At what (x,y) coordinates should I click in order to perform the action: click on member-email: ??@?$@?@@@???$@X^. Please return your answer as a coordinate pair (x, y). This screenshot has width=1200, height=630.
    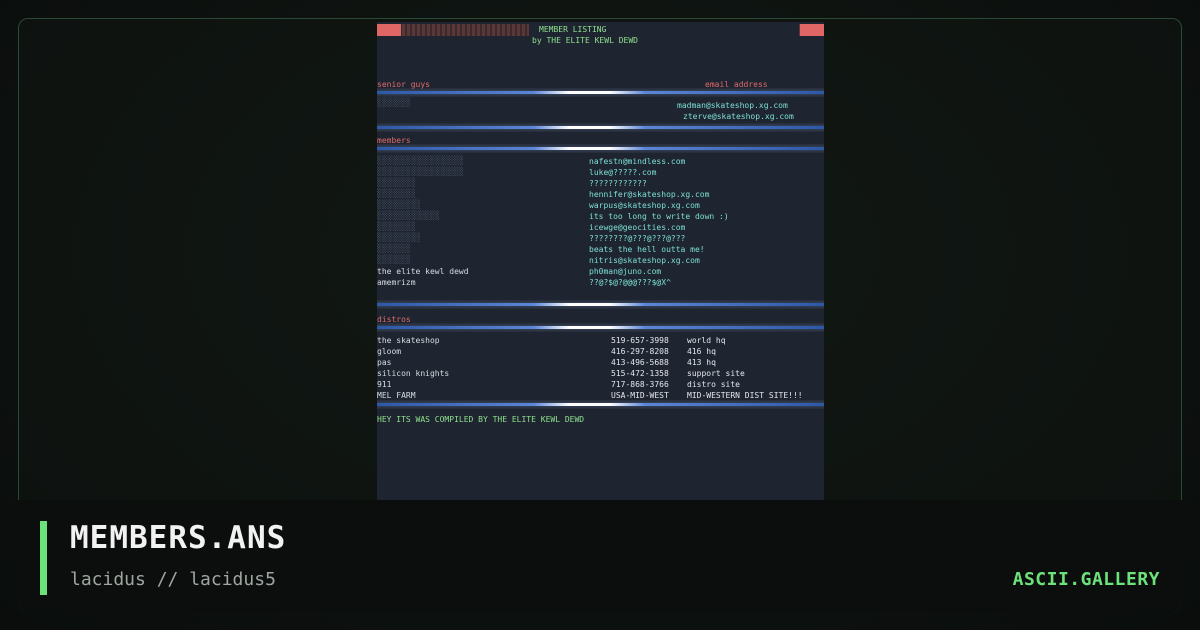
    Looking at the image, I should click on (630, 282).